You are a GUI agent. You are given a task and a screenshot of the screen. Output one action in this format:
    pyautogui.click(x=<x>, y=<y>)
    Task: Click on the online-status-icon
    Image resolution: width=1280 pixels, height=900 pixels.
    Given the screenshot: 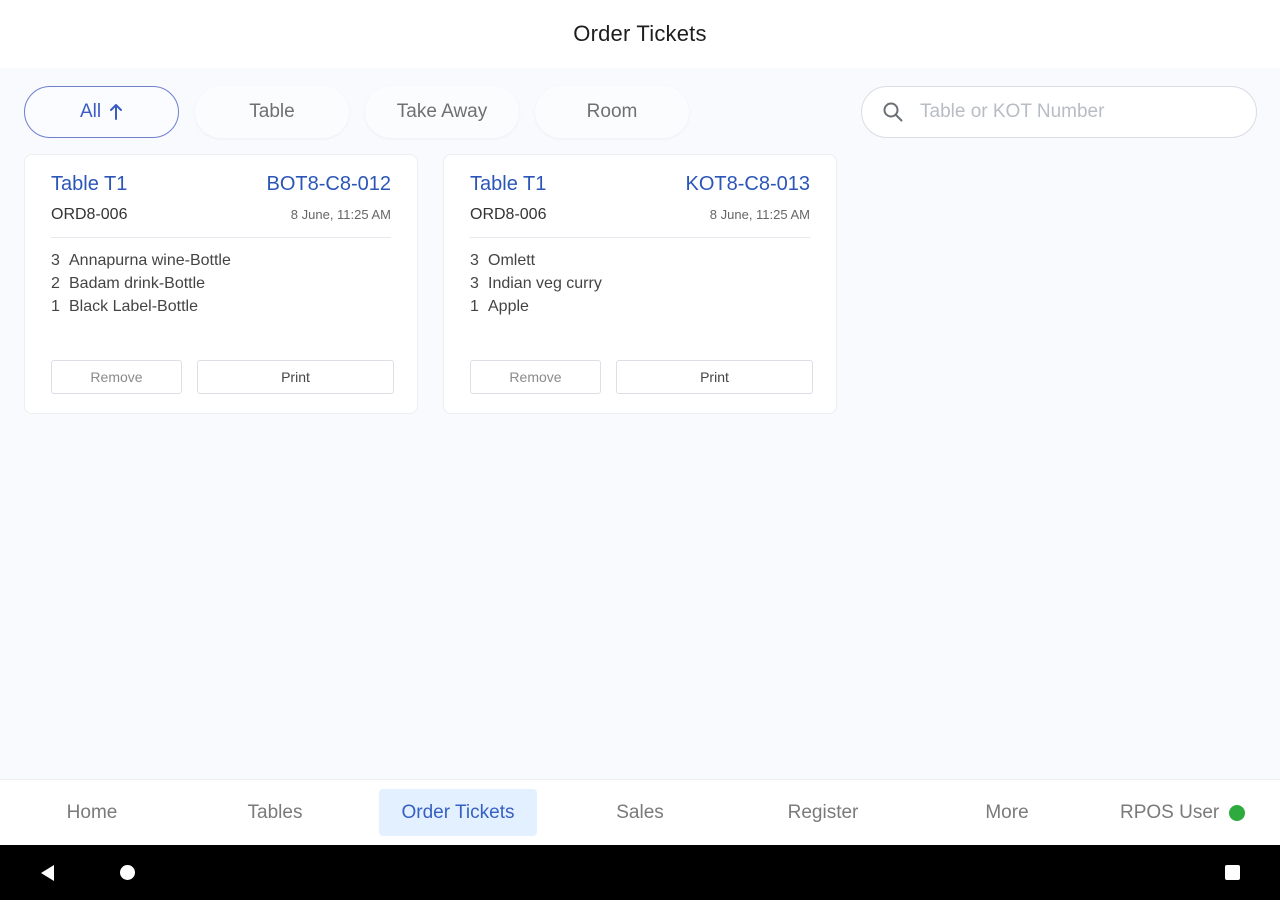 What is the action you would take?
    pyautogui.click(x=1237, y=812)
    